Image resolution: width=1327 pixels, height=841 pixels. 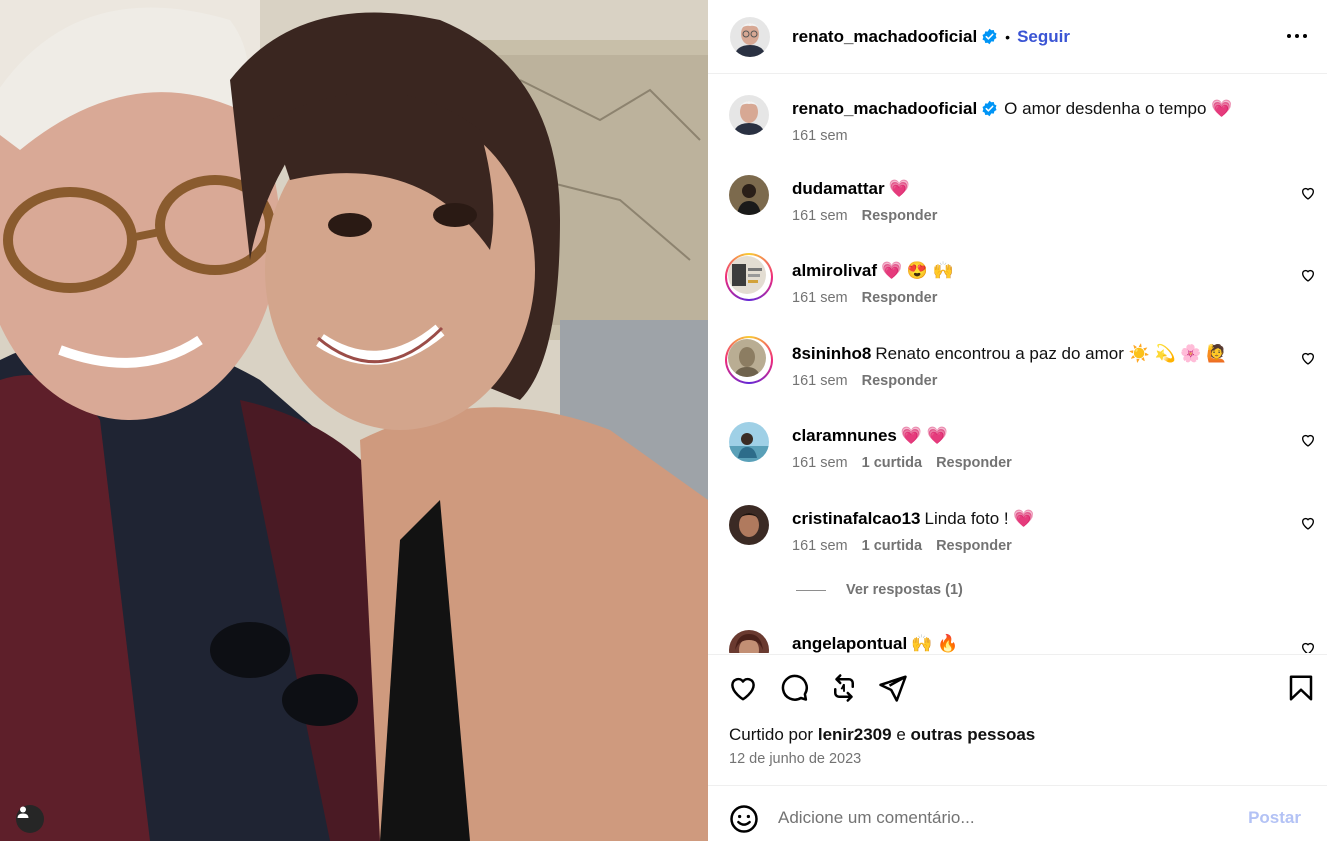 I want to click on replies-divider, so click(x=811, y=590).